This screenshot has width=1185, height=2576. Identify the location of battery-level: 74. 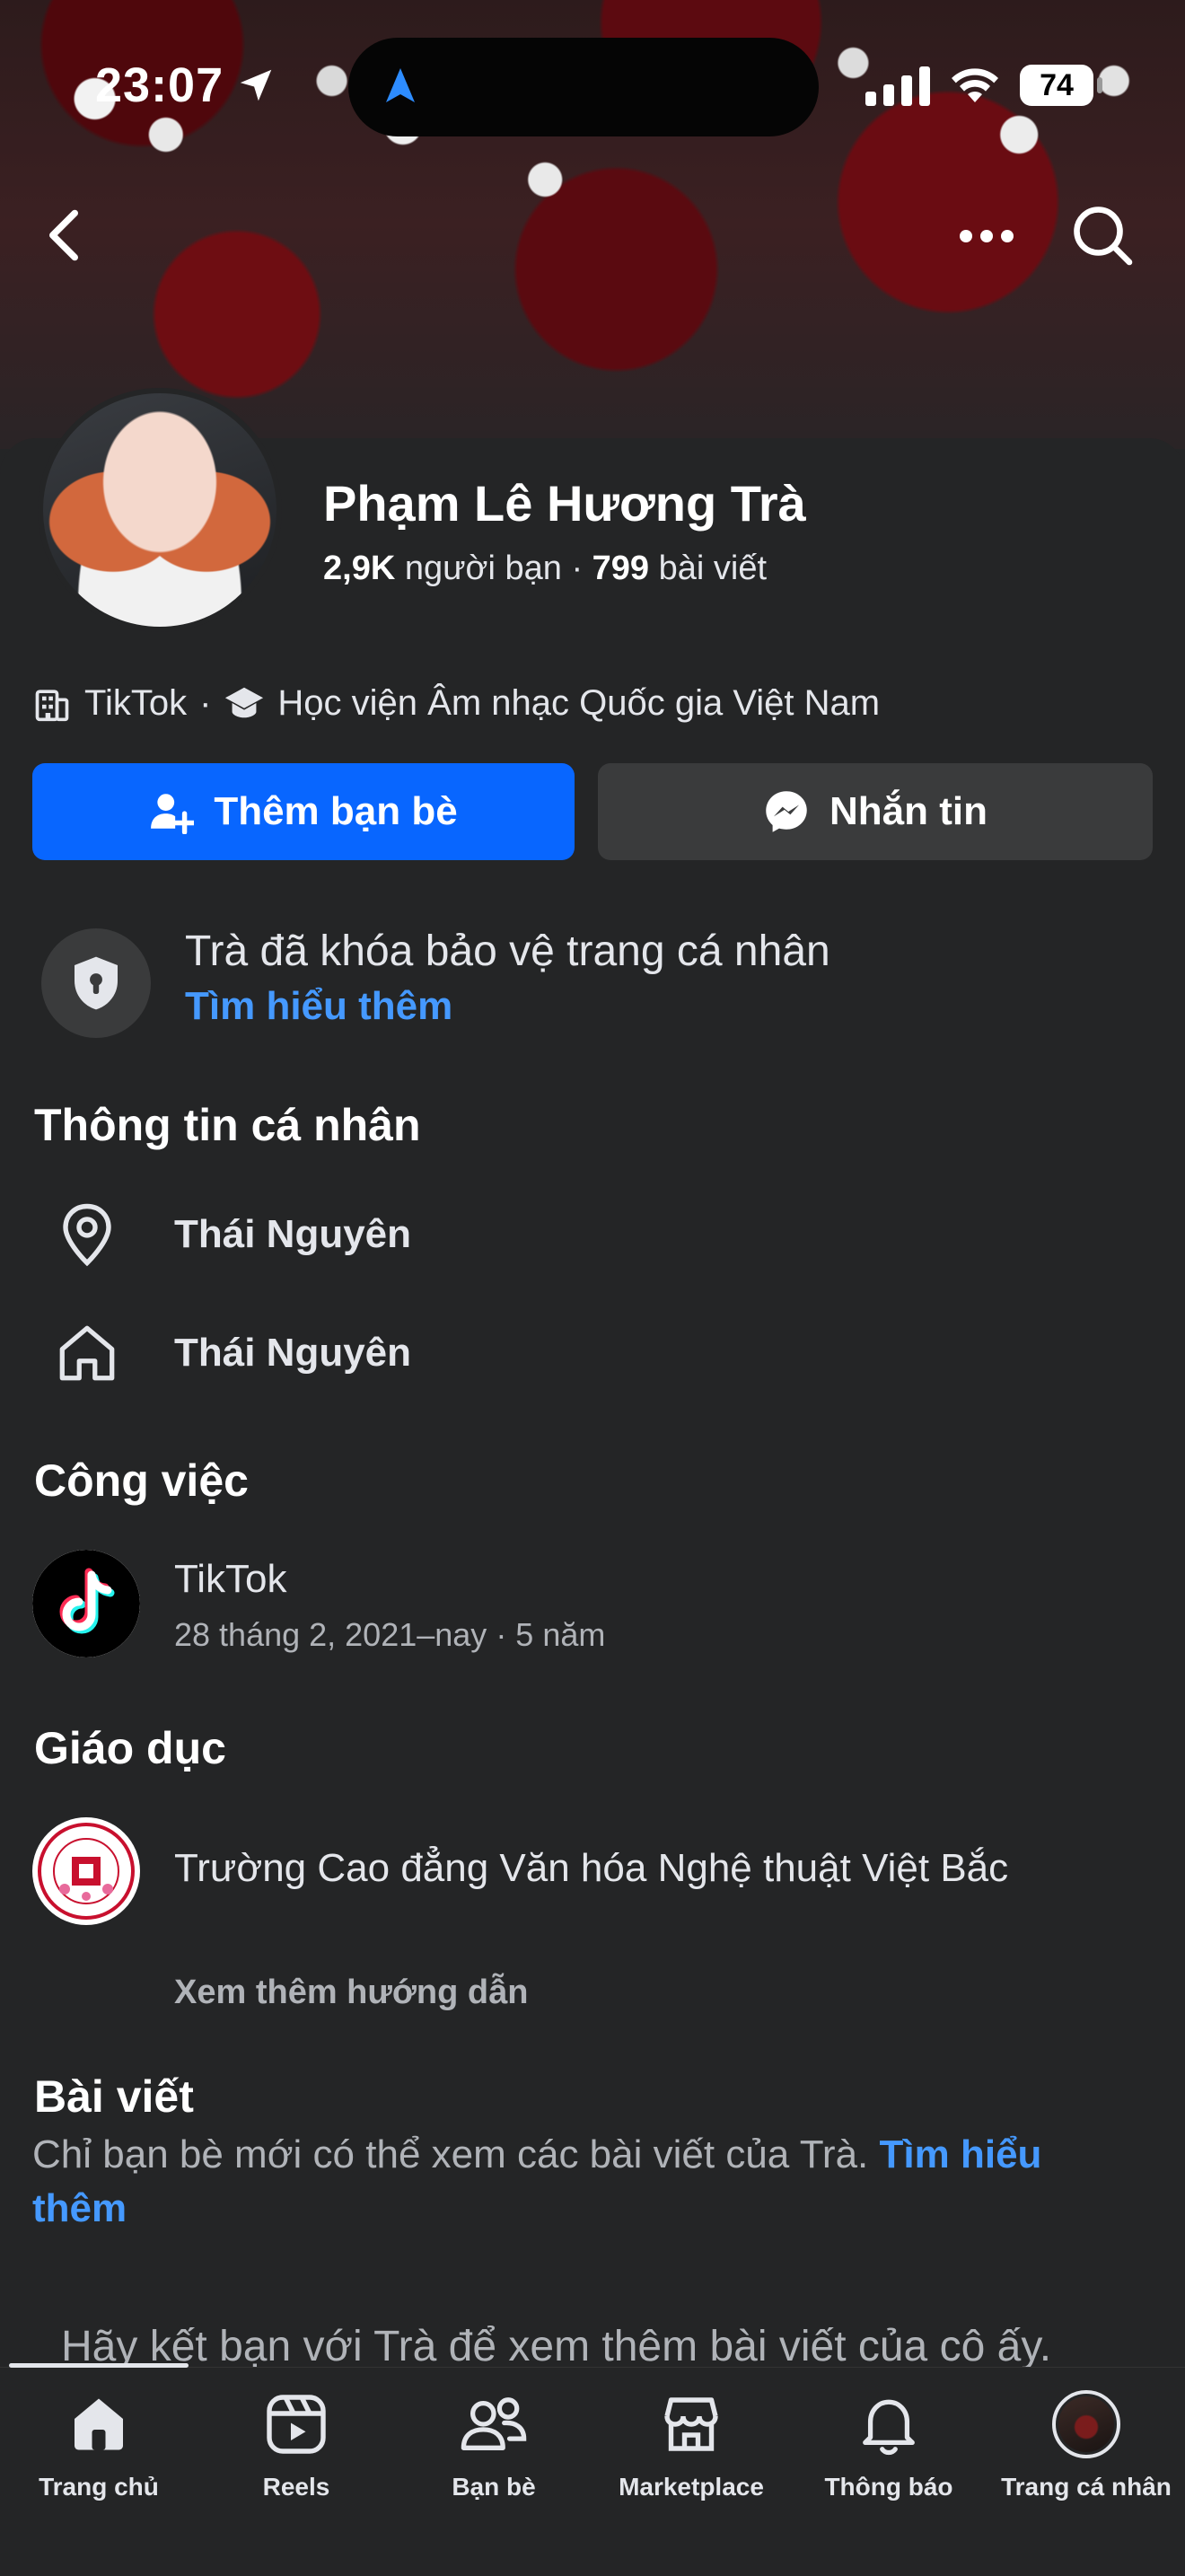
(1057, 85).